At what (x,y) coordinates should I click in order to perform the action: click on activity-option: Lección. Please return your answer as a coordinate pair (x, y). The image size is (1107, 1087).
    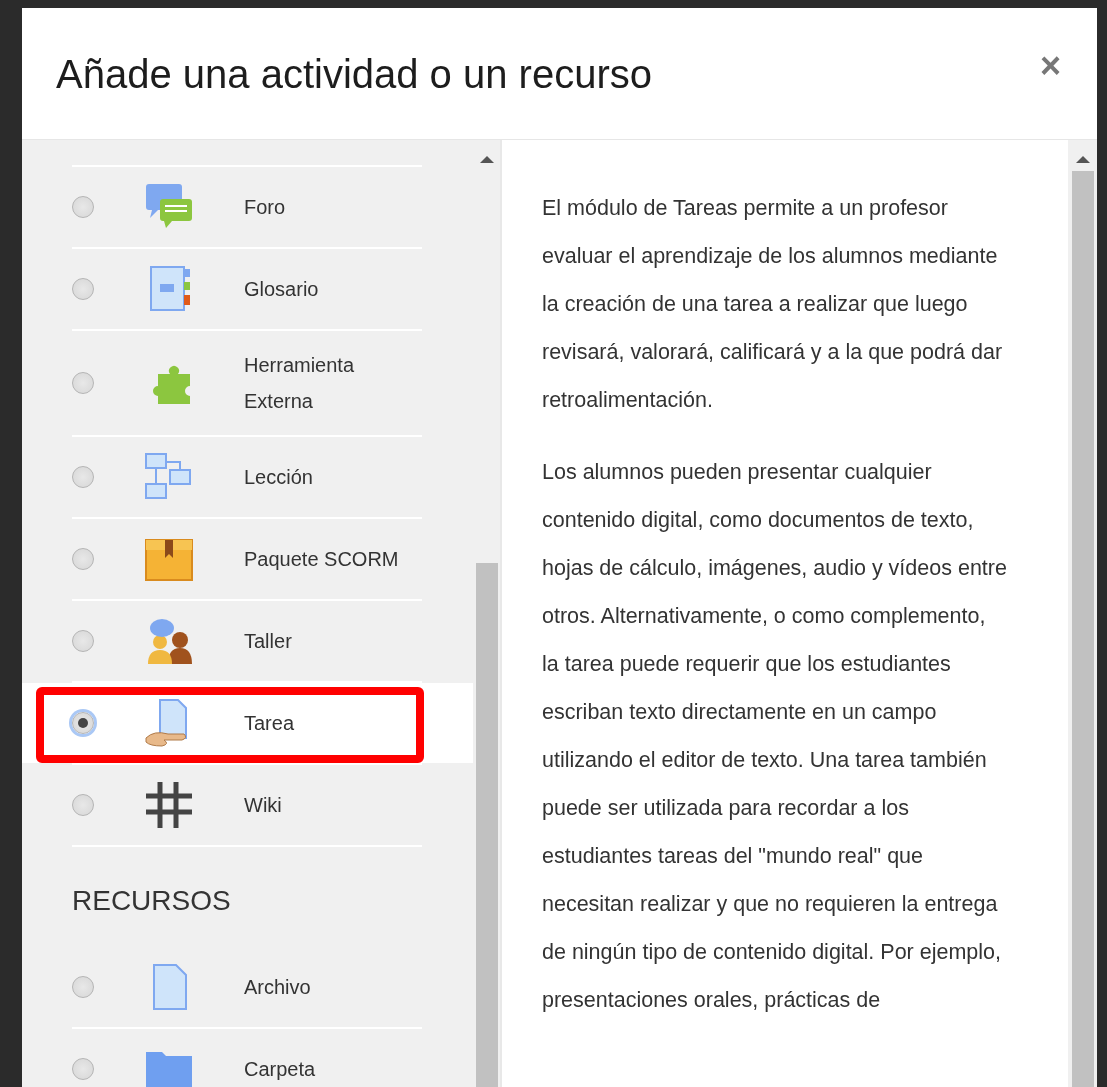
    Looking at the image, I should click on (247, 477).